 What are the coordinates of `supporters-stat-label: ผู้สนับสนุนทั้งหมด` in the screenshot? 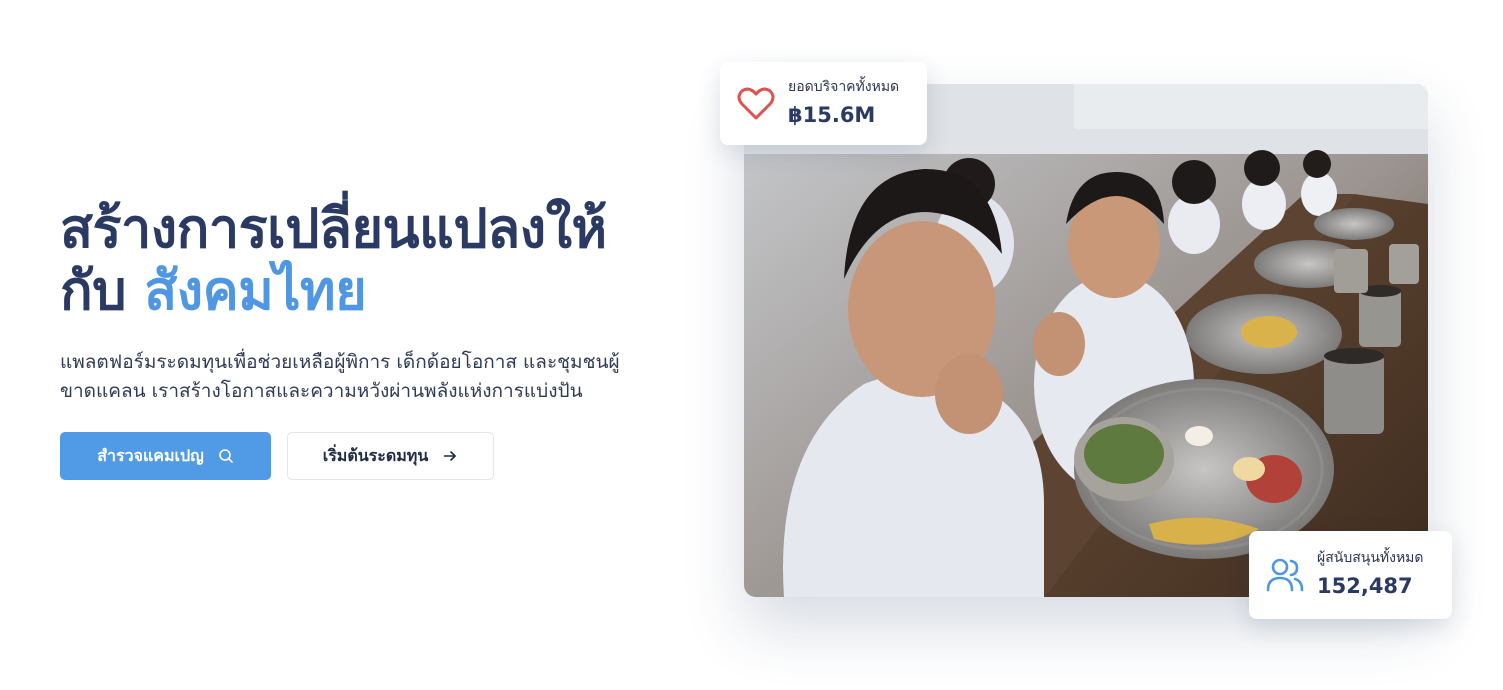 It's located at (1370, 558).